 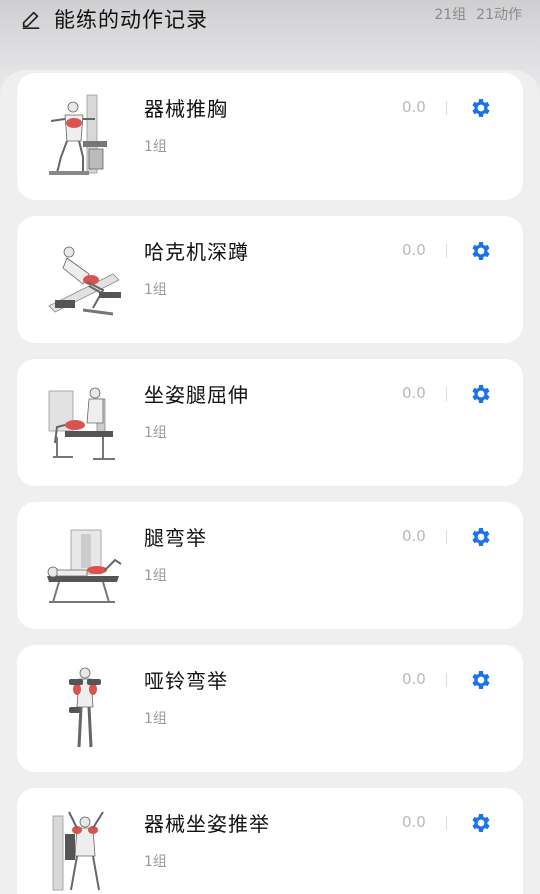 I want to click on summary-stats: 21组 21动作, so click(x=478, y=15).